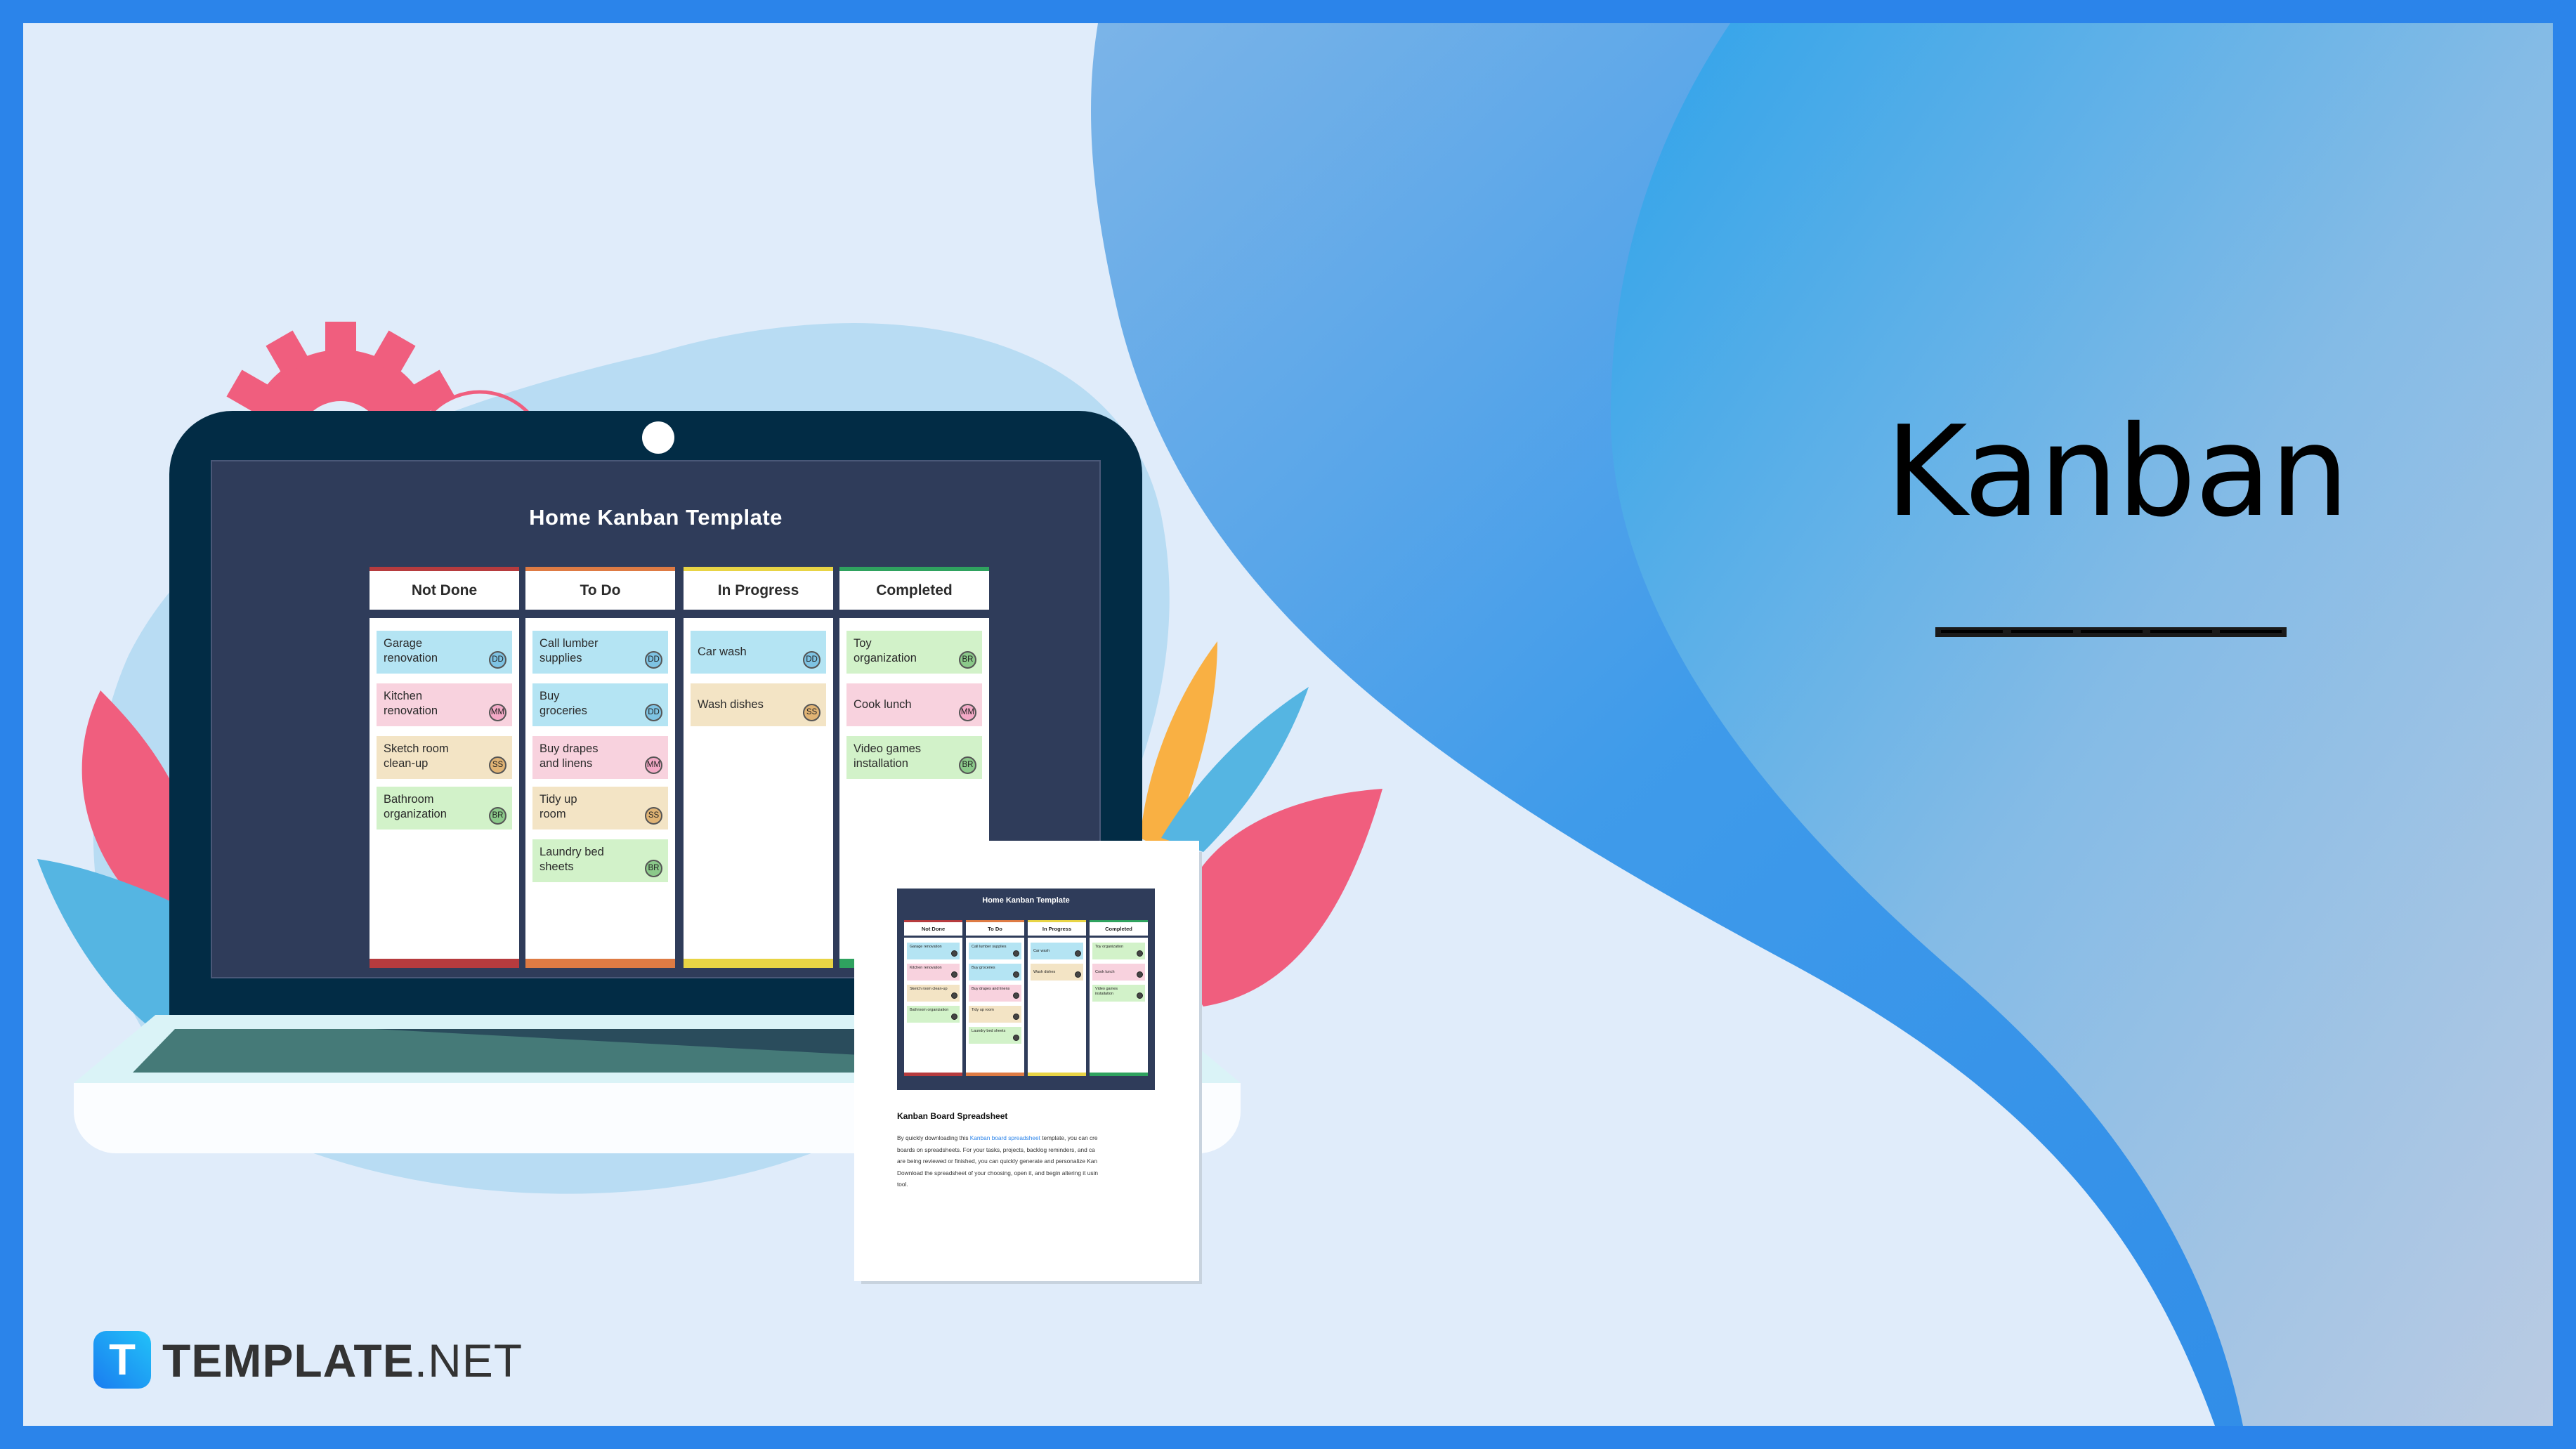 The width and height of the screenshot is (2576, 1449). I want to click on para-suffix: template, you can cre, so click(1069, 1137).